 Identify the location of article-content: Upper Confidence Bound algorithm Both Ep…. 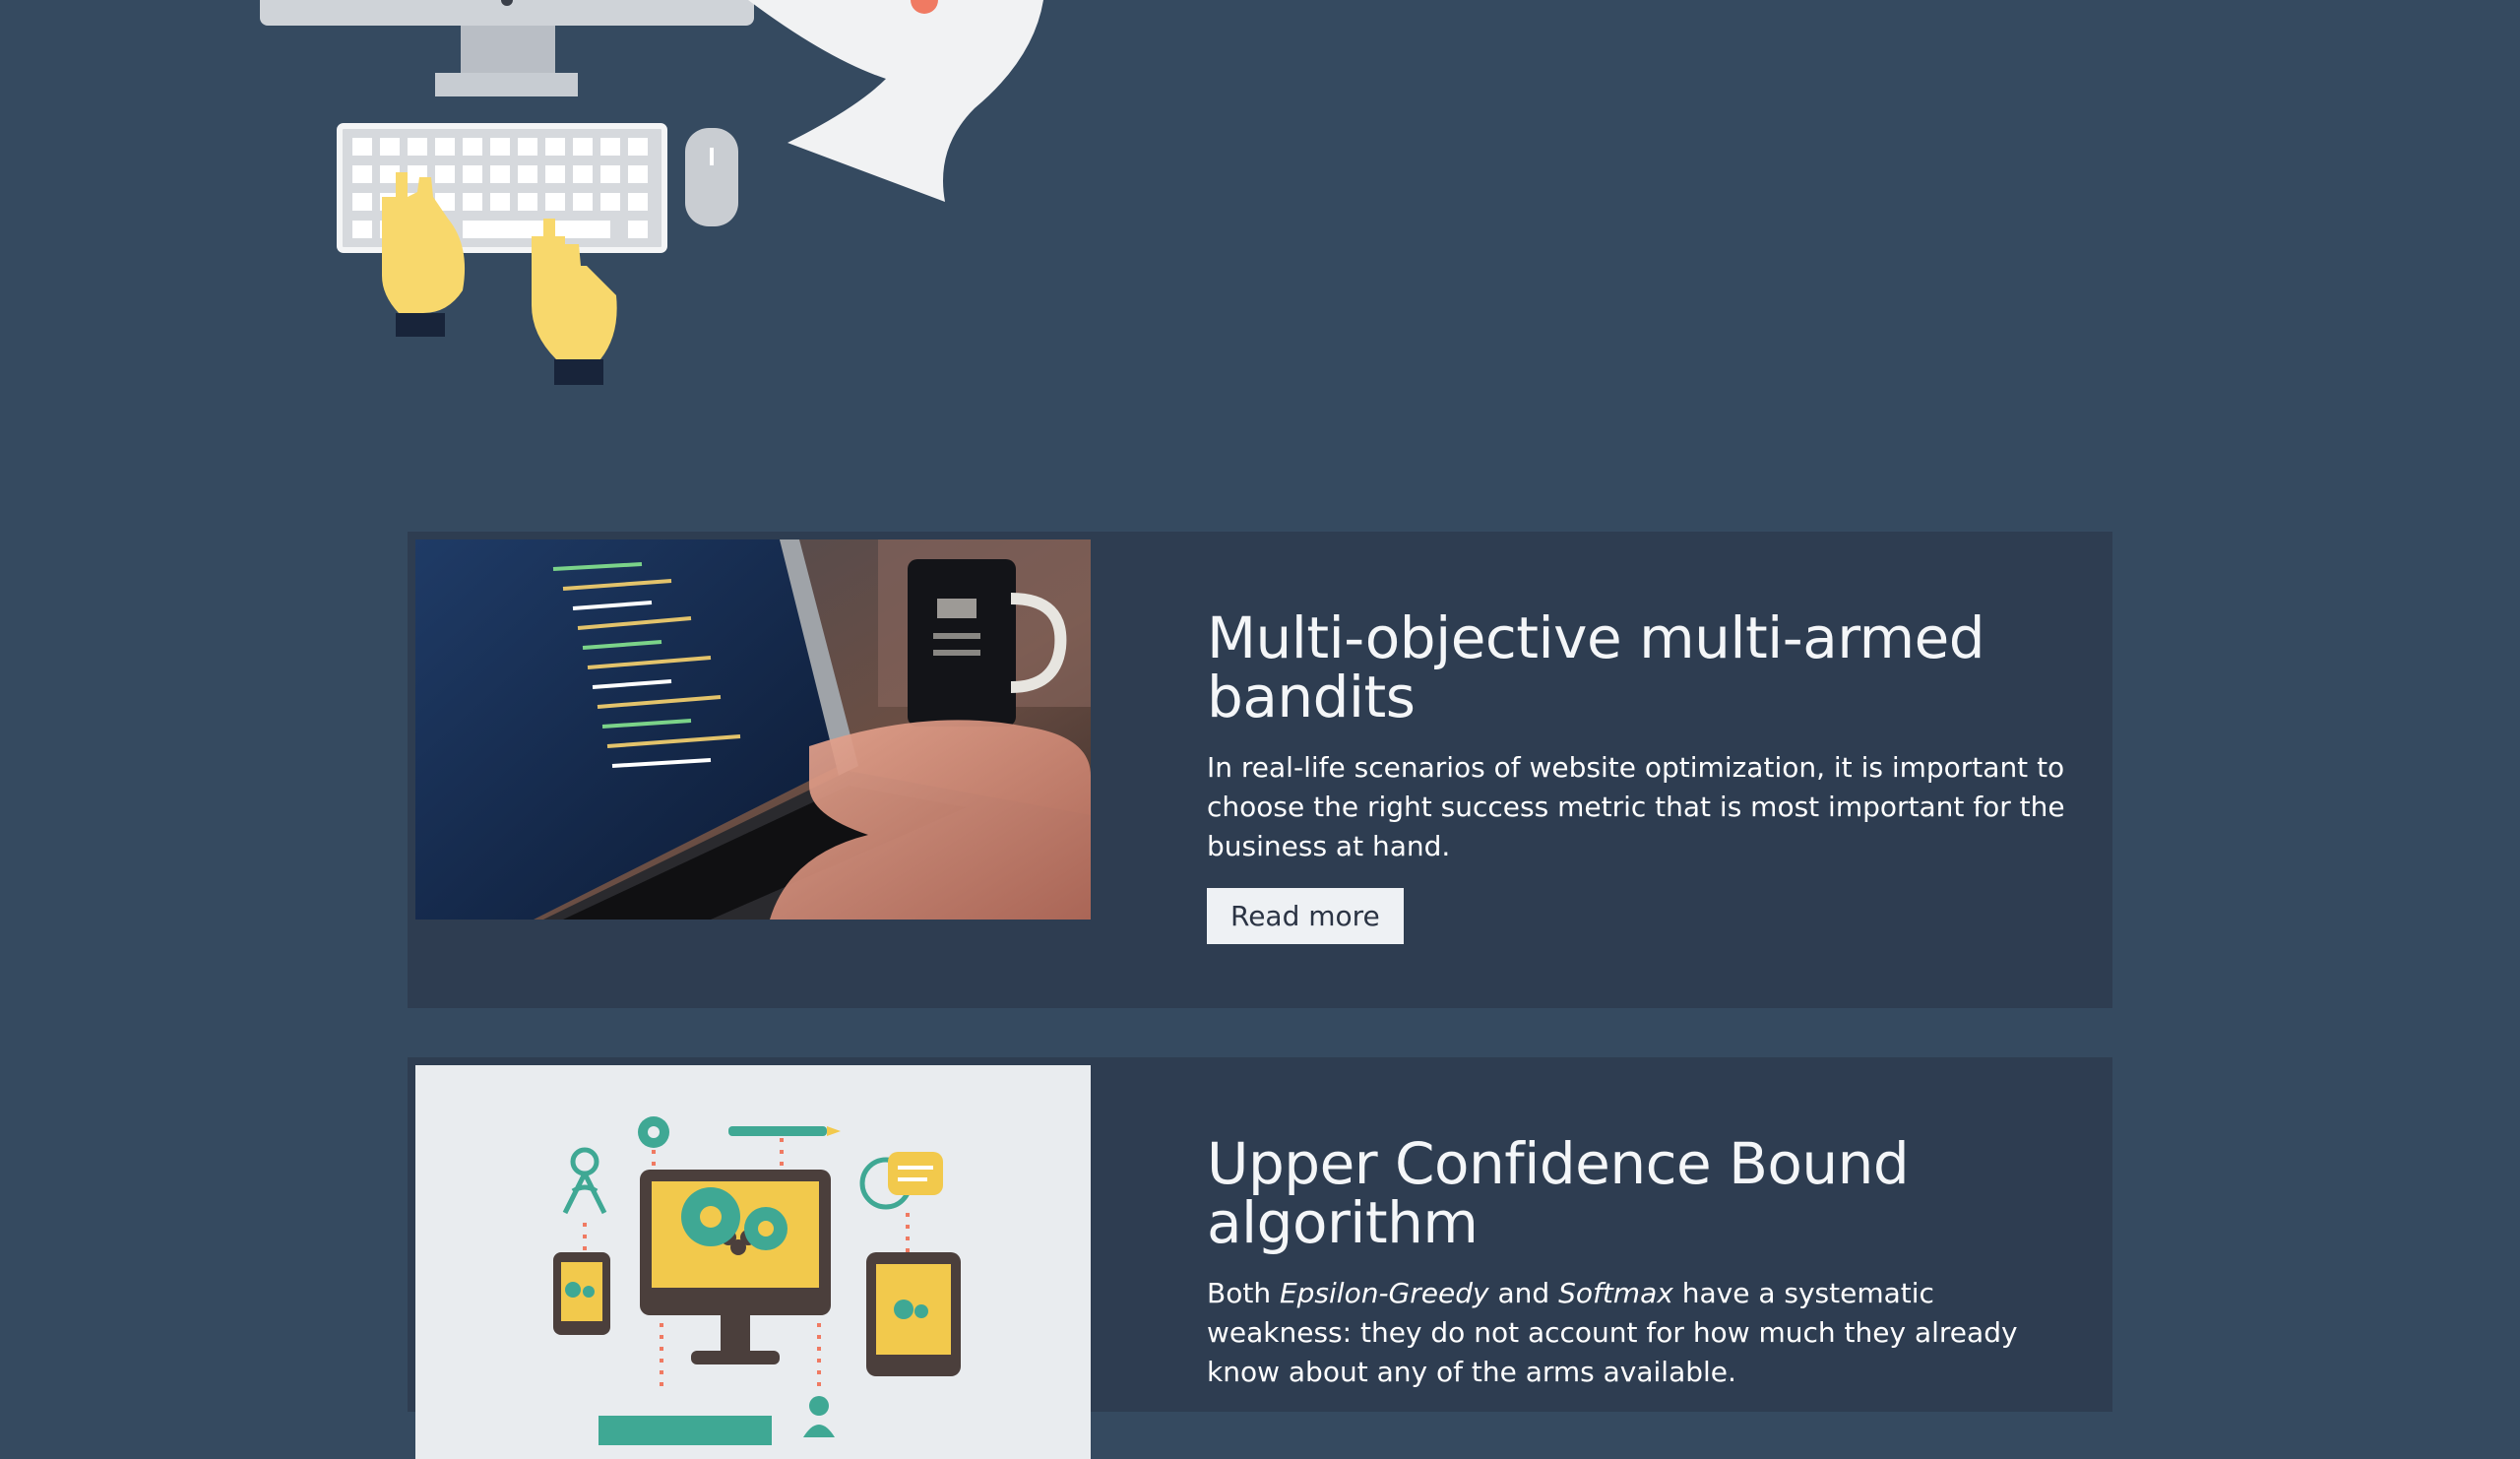
(1640, 1274).